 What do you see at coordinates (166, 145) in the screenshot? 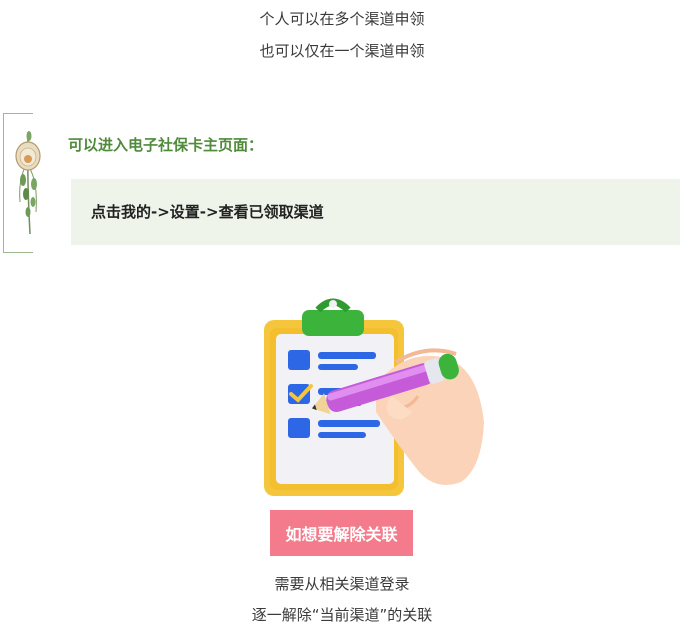
I see `section-title: 可以进入电子社保卡主页面：` at bounding box center [166, 145].